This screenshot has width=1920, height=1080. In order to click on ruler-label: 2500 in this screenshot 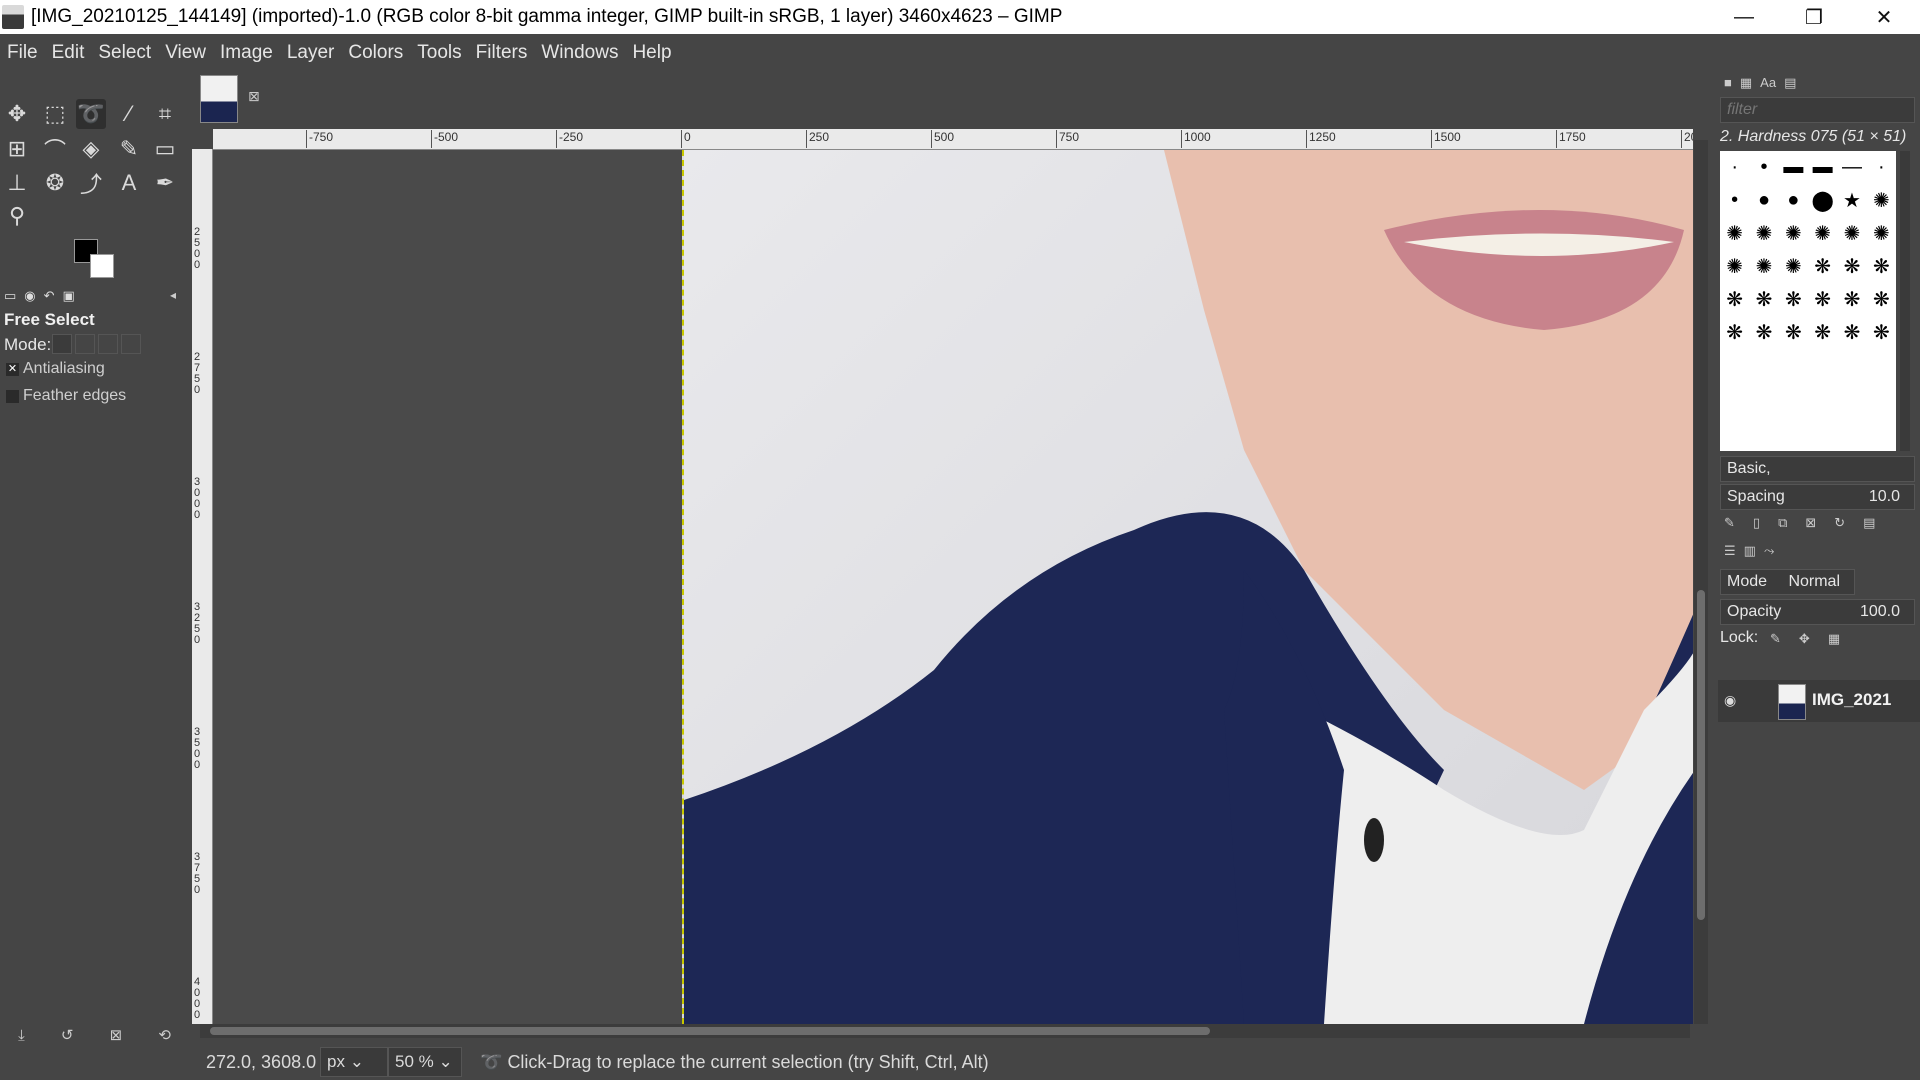, I will do `click(197, 248)`.